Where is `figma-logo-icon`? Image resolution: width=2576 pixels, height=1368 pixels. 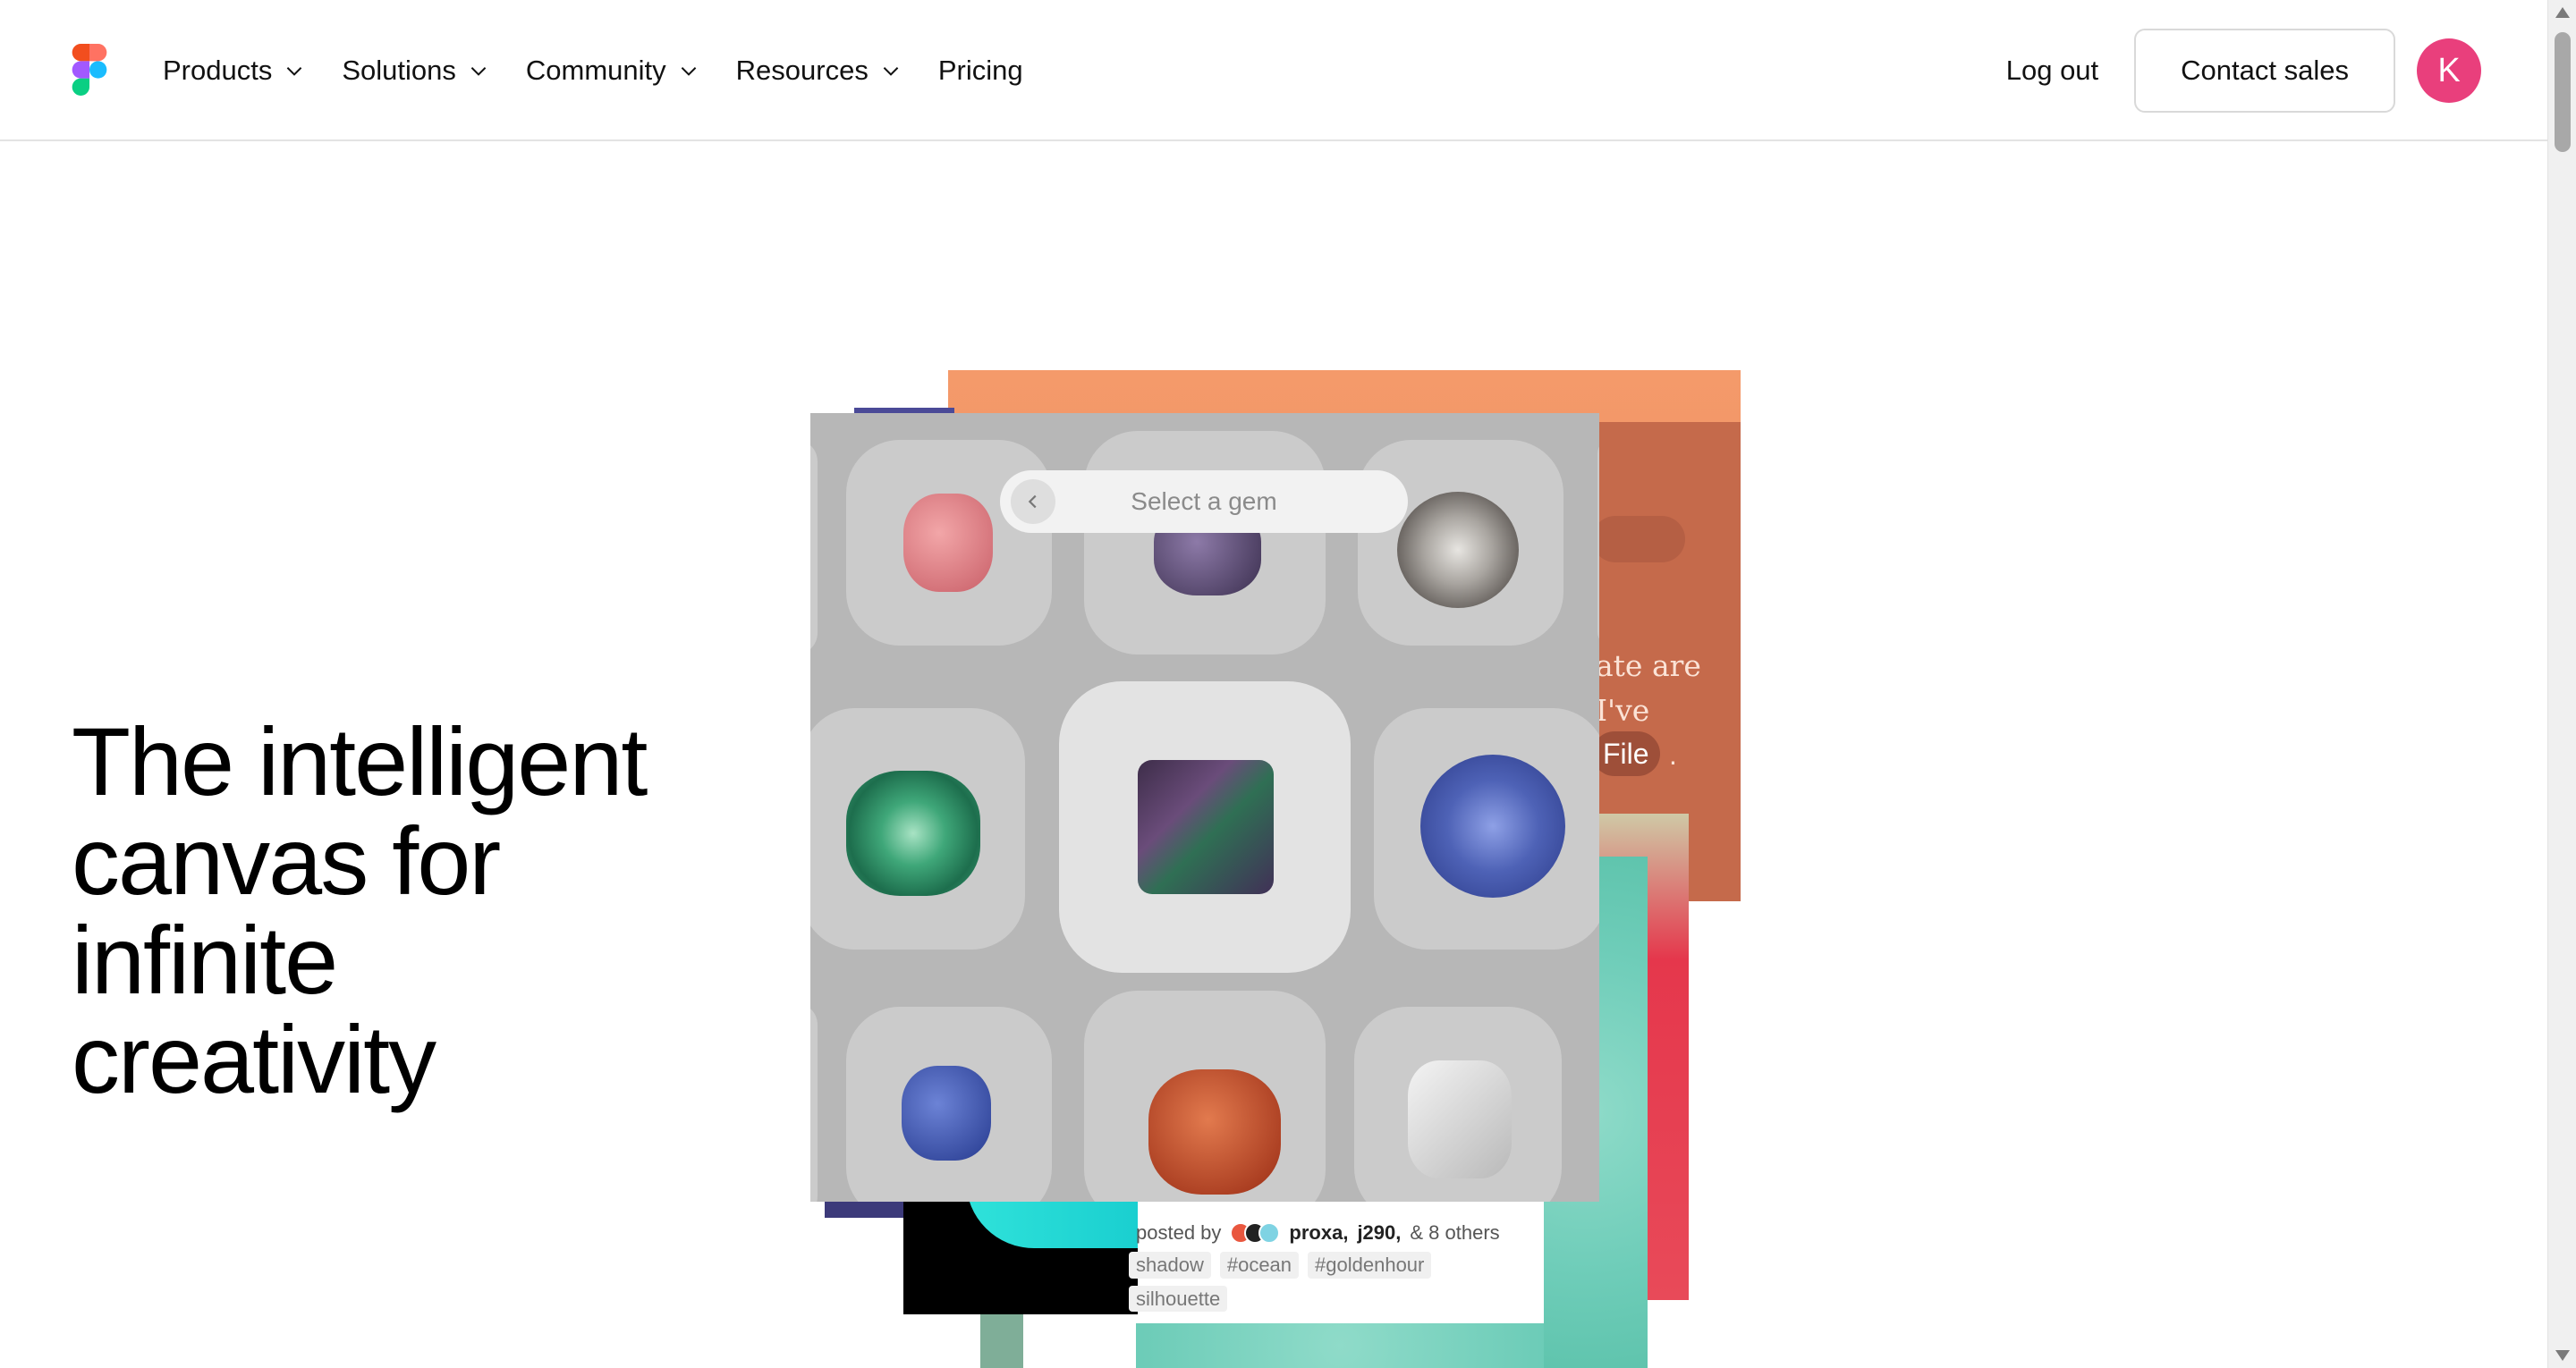 figma-logo-icon is located at coordinates (89, 70).